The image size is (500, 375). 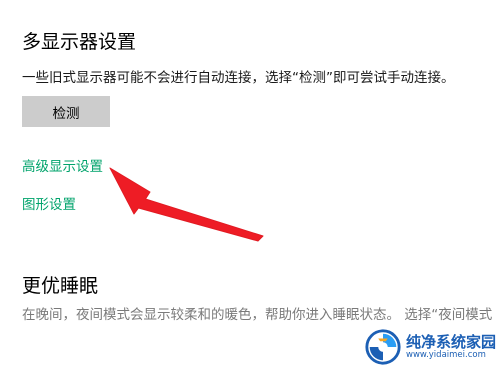 I want to click on watermark-logo-icon, so click(x=383, y=347).